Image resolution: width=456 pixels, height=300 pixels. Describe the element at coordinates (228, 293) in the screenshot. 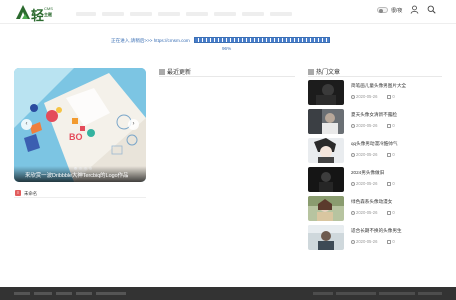

I see `site-footer` at that location.